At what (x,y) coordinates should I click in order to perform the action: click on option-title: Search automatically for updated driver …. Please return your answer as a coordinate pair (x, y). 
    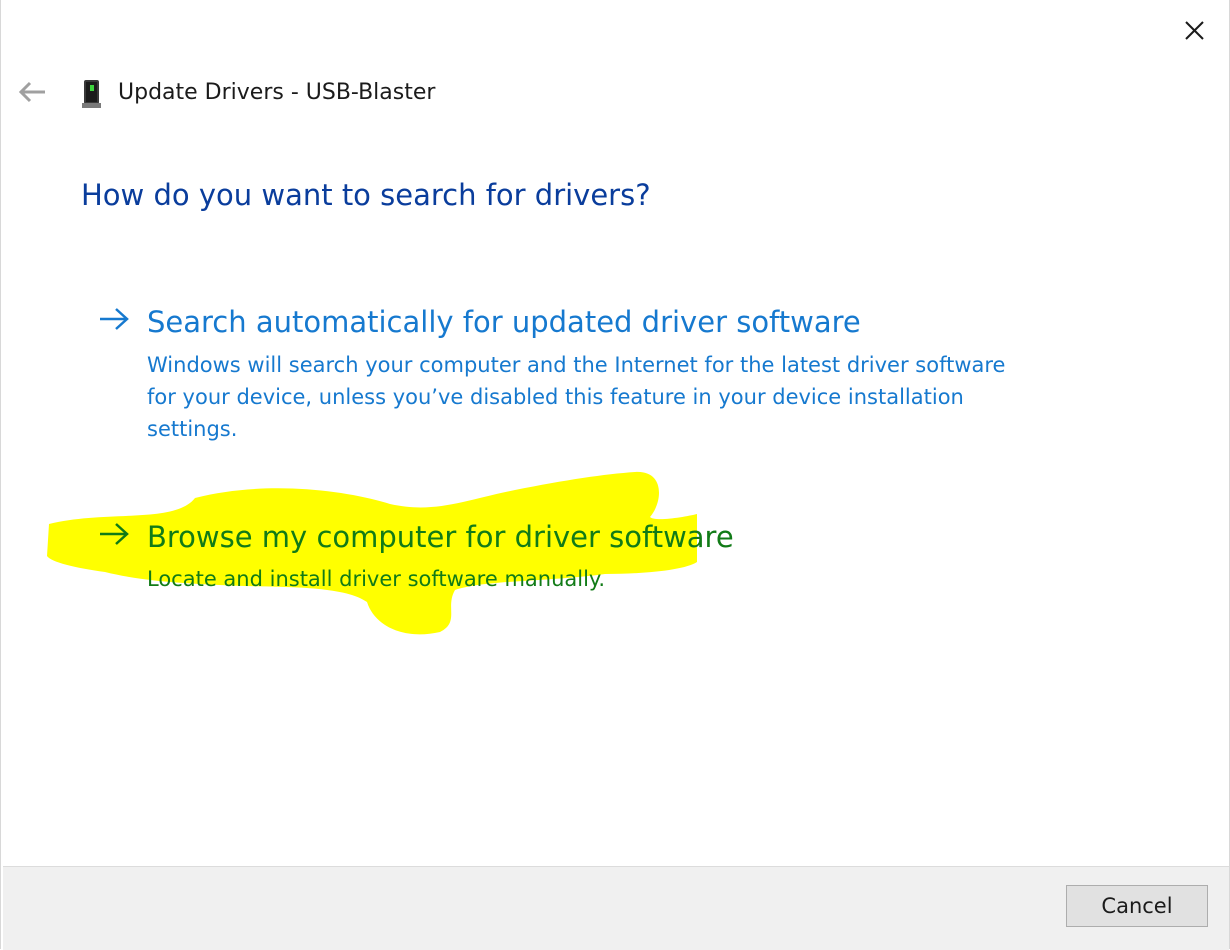
    Looking at the image, I should click on (504, 322).